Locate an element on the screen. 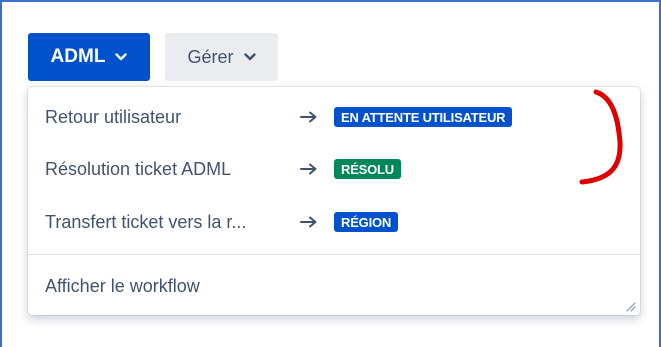  adml-dropdown-button: ADML is located at coordinates (89, 57).